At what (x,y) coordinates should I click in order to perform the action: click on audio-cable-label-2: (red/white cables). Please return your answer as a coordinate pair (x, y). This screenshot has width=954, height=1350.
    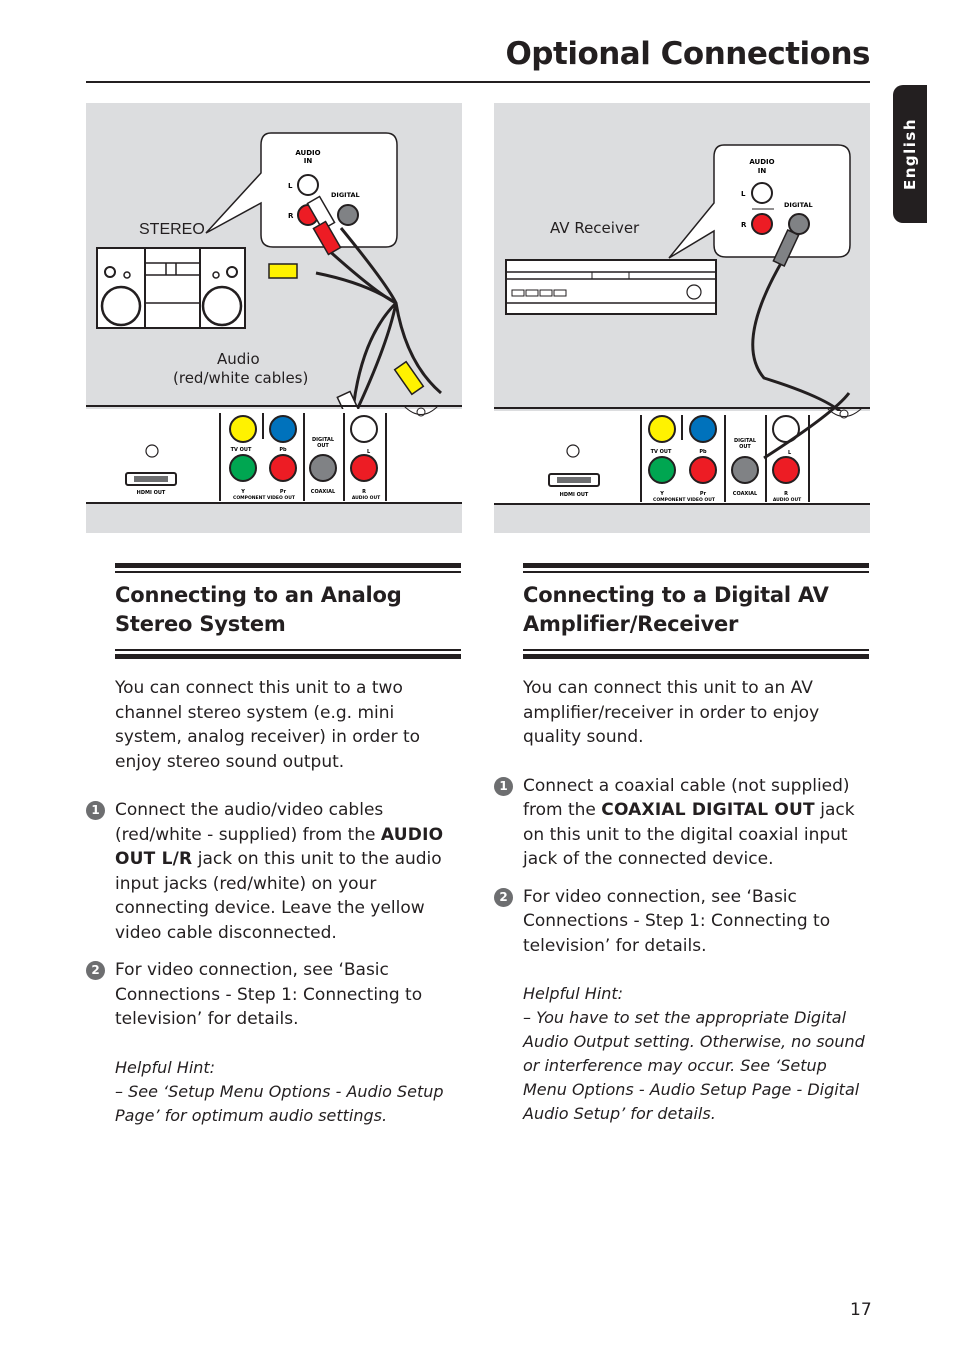
    Looking at the image, I should click on (241, 378).